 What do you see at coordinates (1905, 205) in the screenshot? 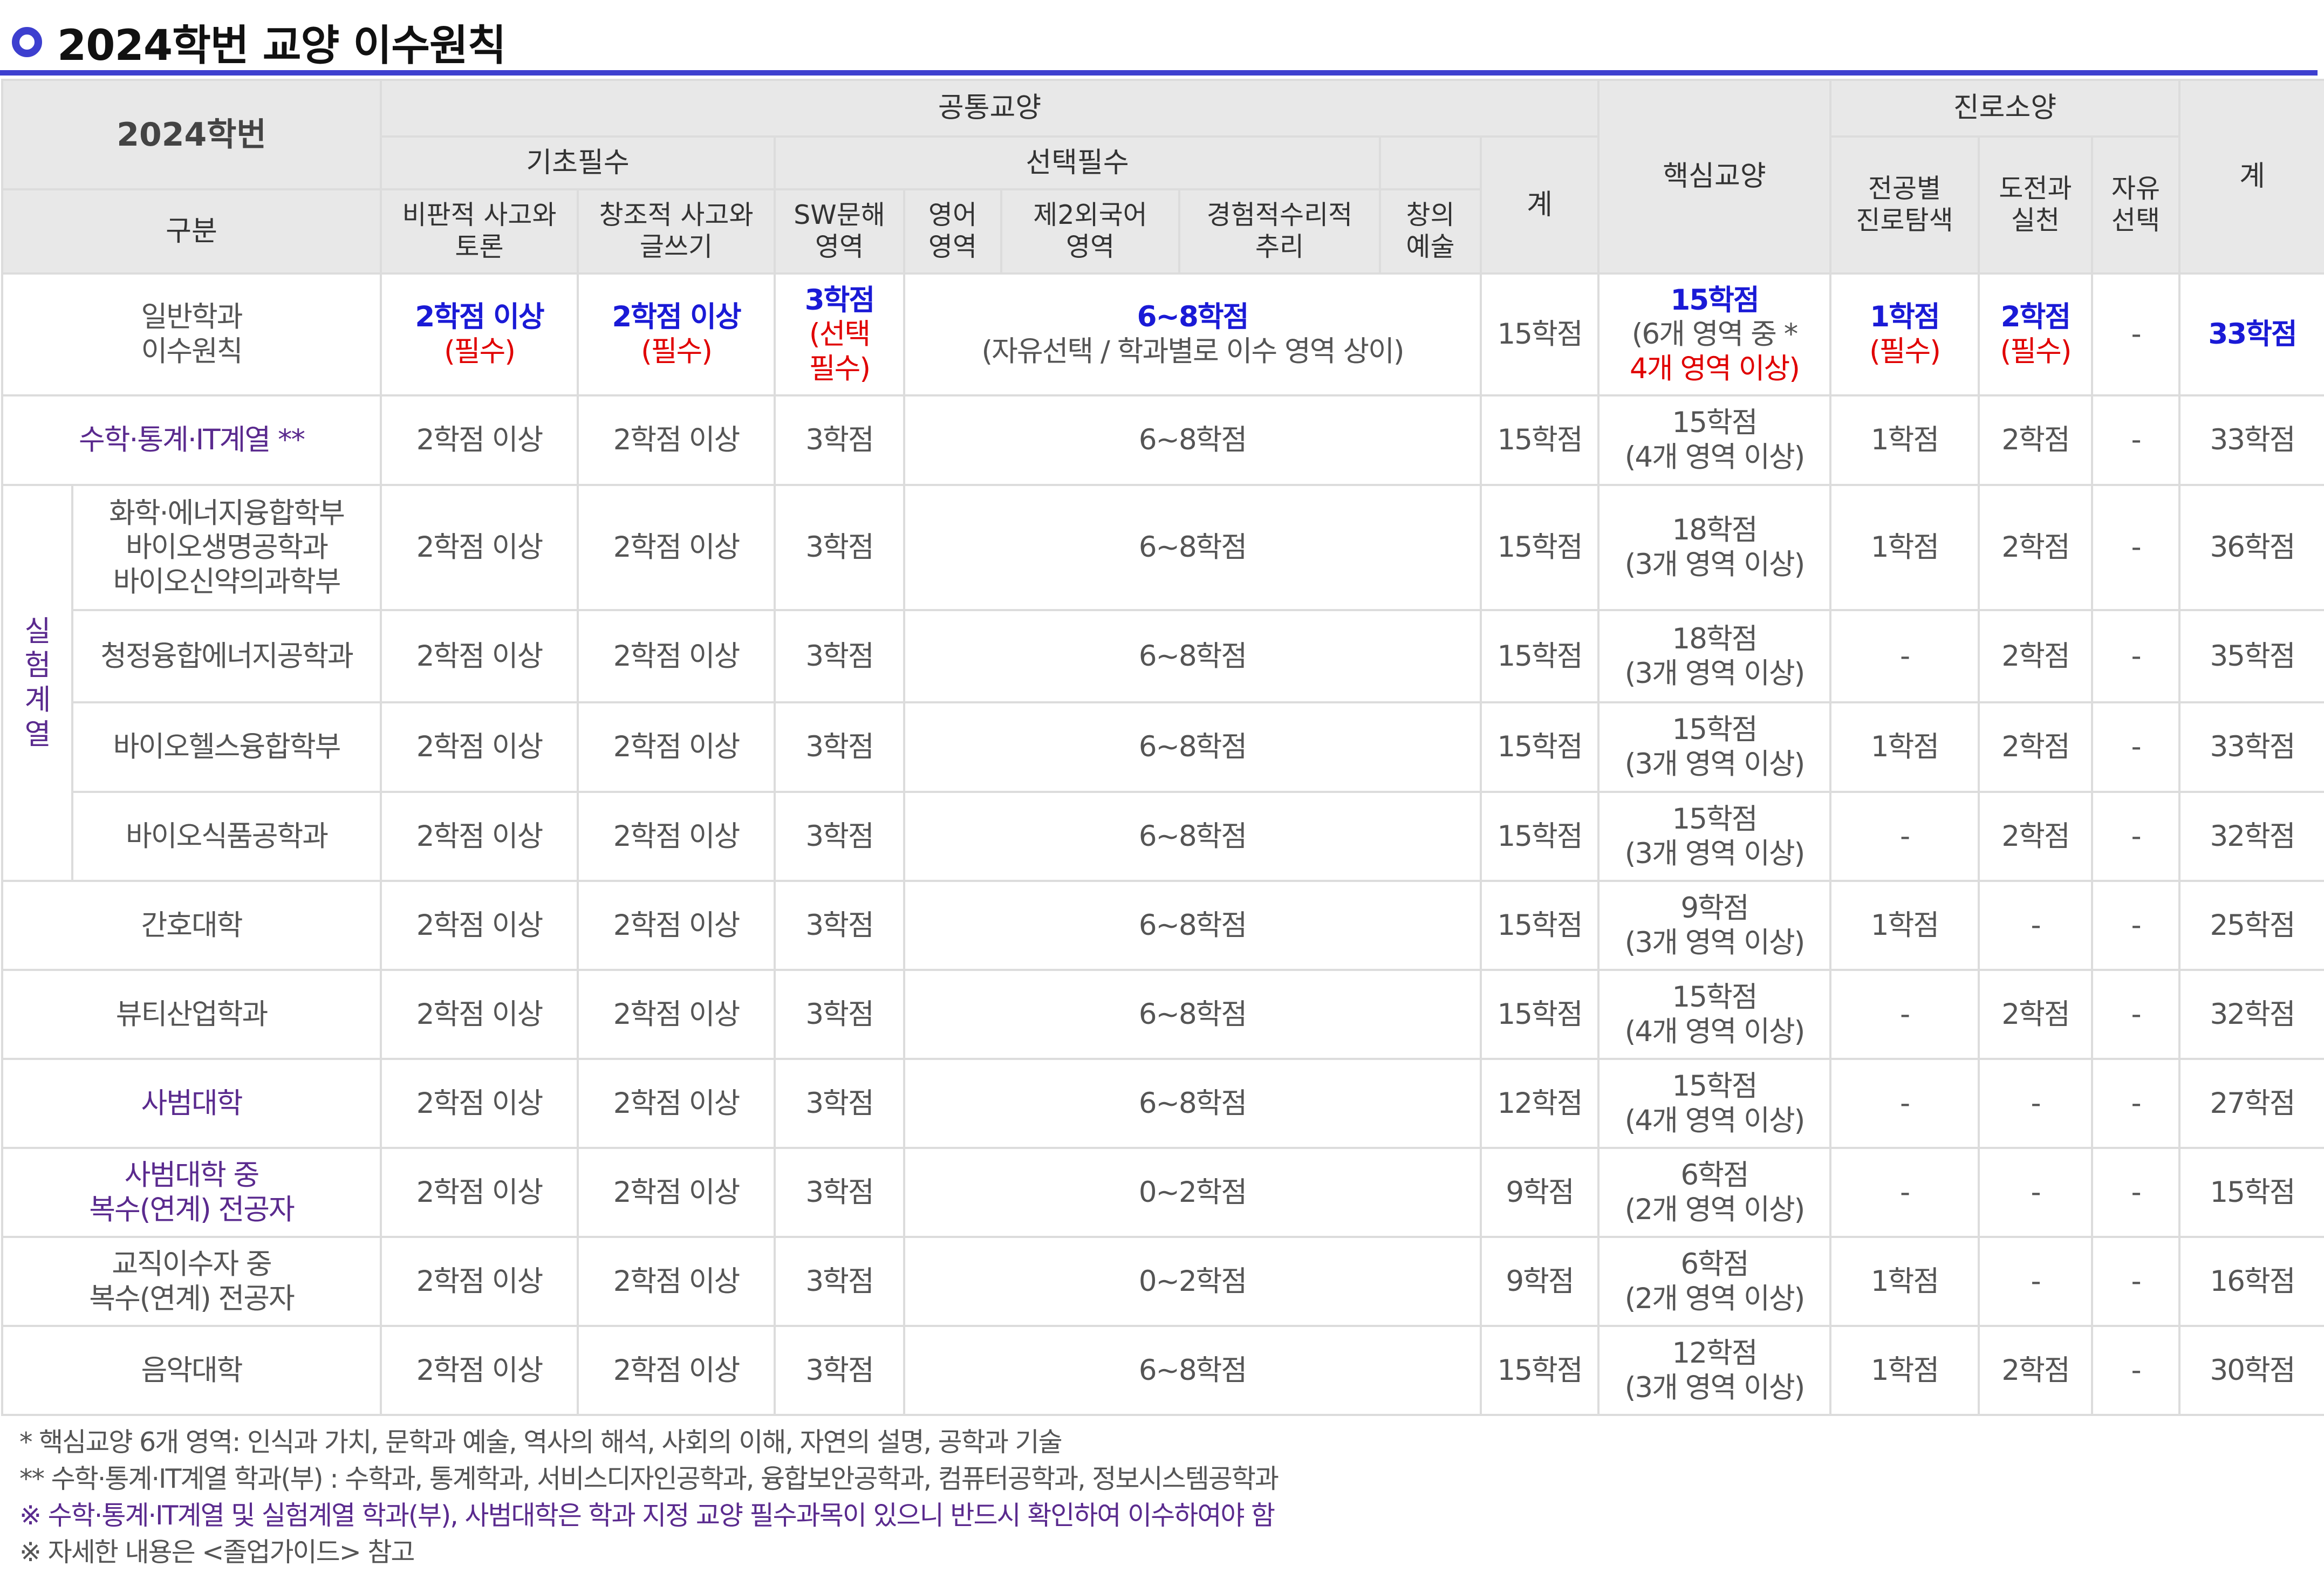
I see `header-major: 전공별 진로탐색` at bounding box center [1905, 205].